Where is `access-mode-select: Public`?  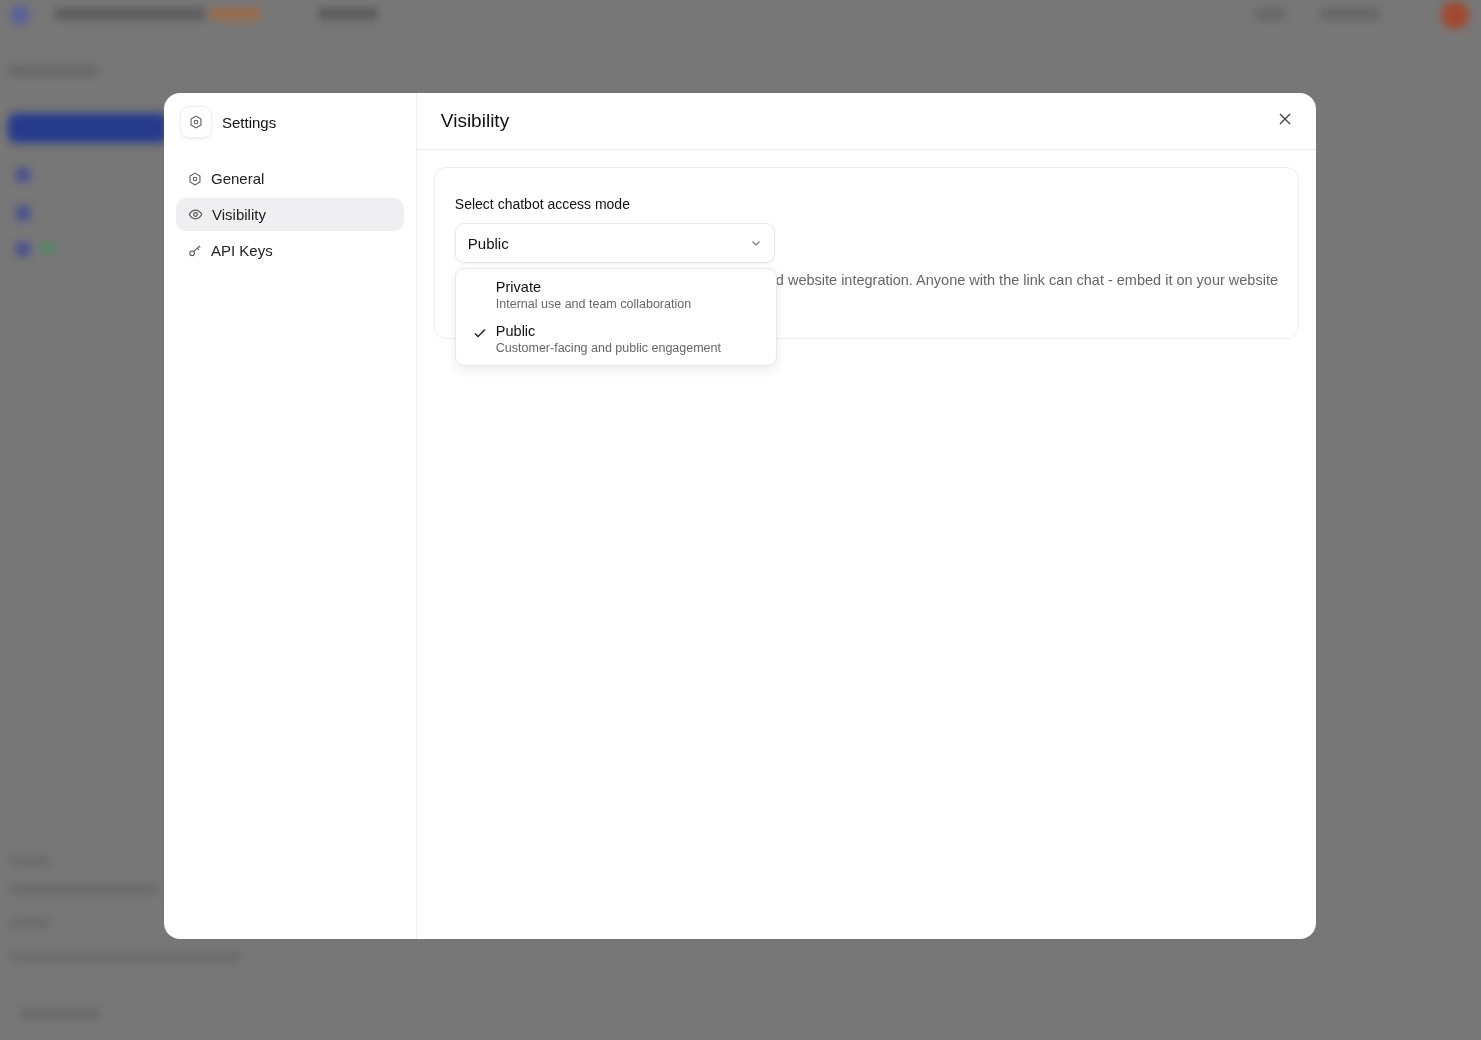
access-mode-select: Public is located at coordinates (614, 243).